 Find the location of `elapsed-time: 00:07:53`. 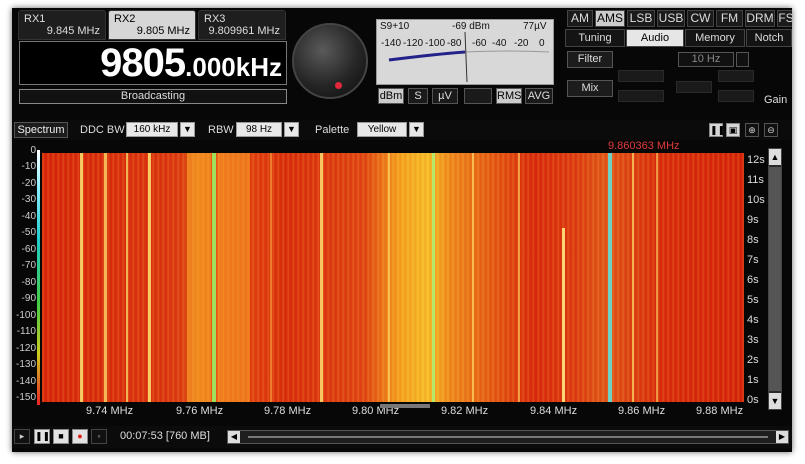

elapsed-time: 00:07:53 is located at coordinates (141, 436).